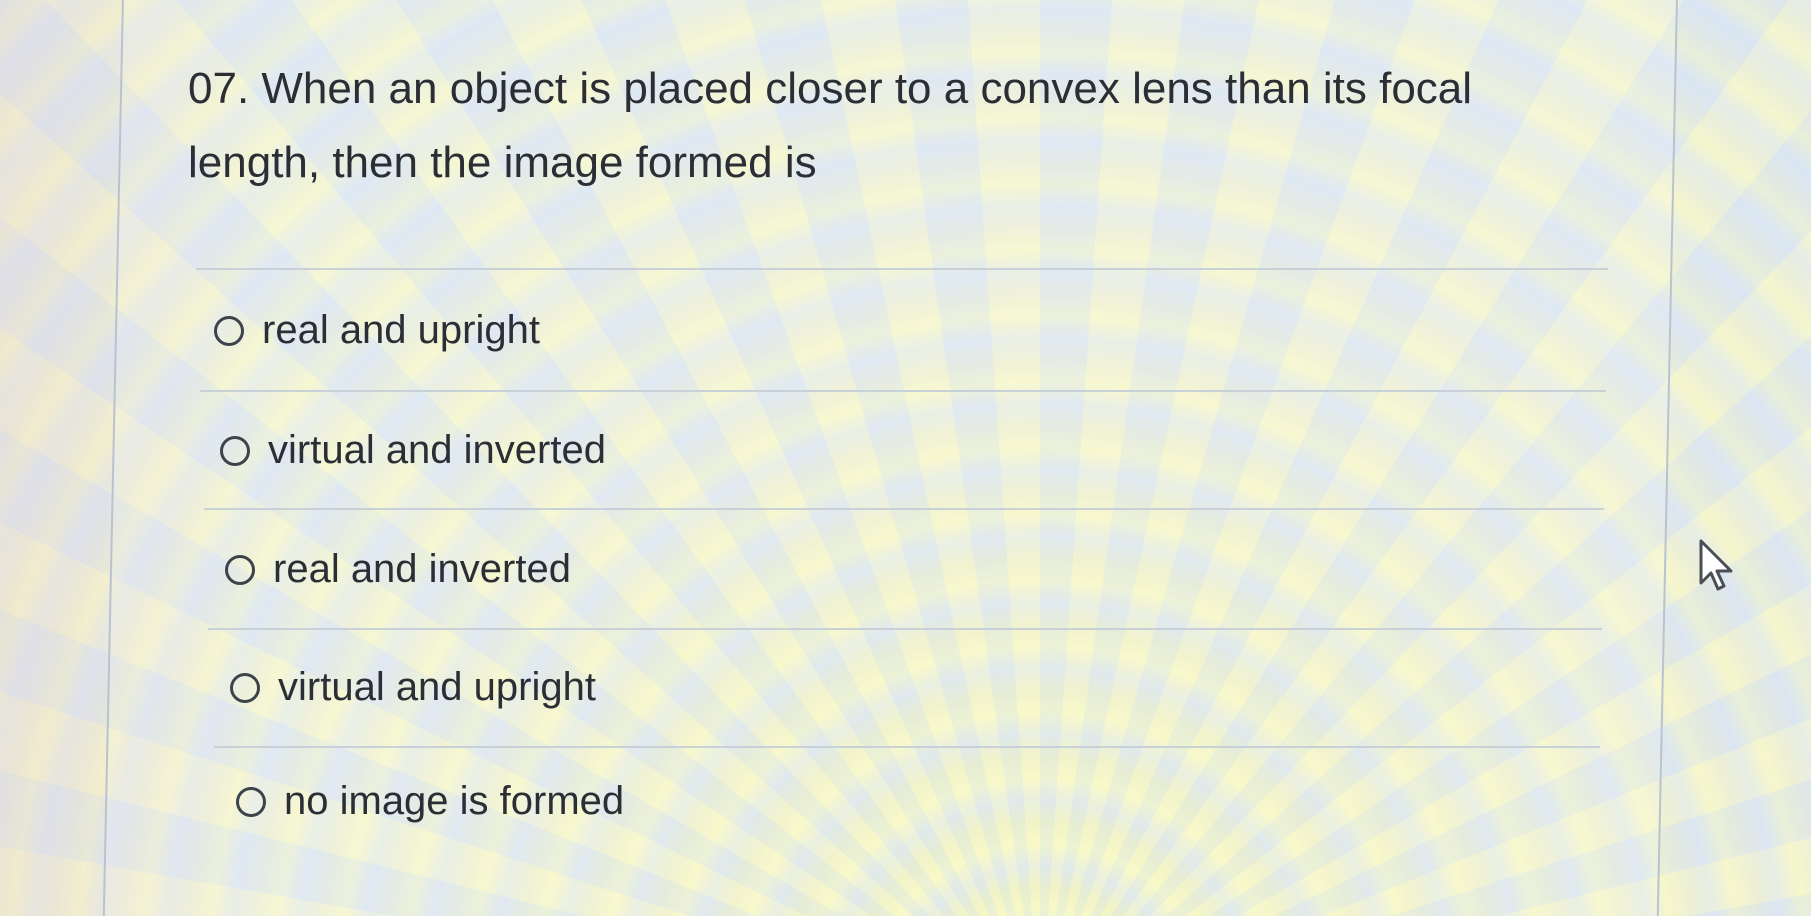  What do you see at coordinates (437, 687) in the screenshot?
I see `option-label: virtual and upright` at bounding box center [437, 687].